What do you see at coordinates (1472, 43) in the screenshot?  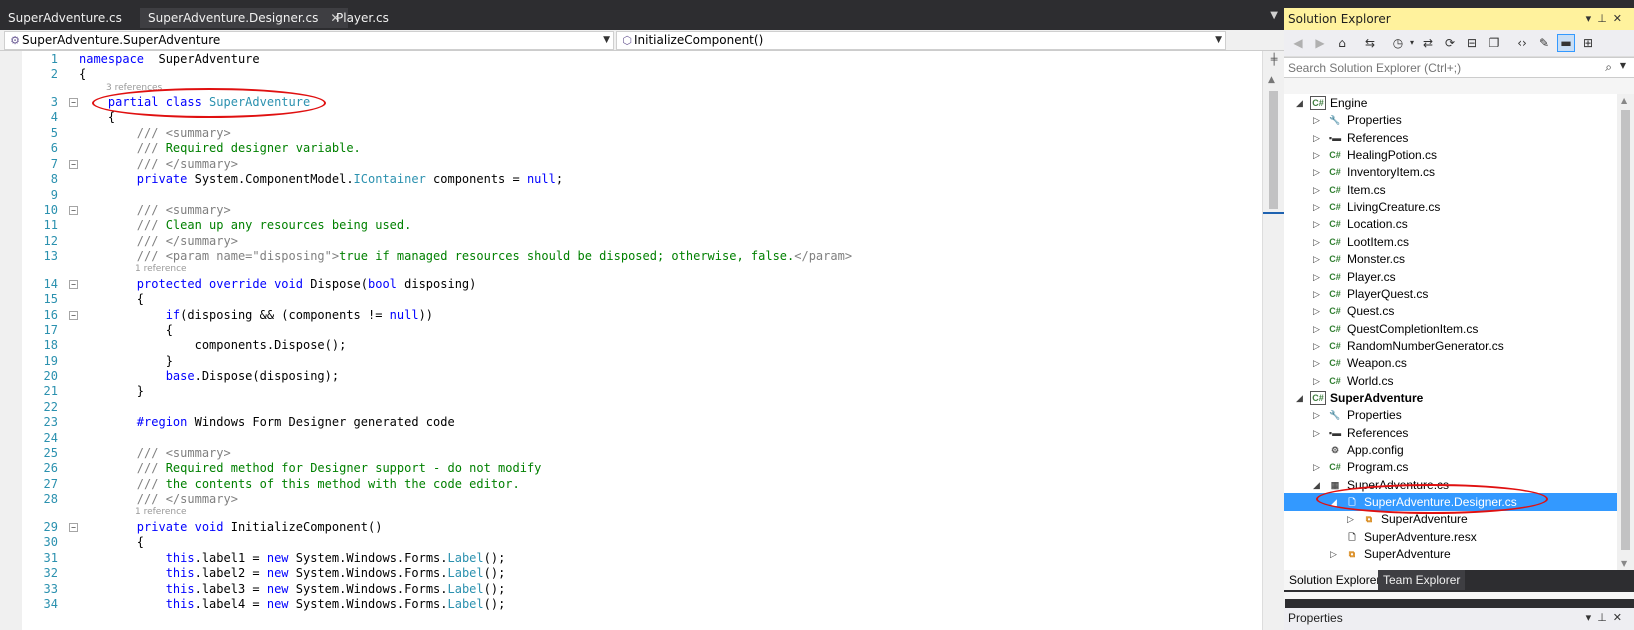 I see `collapse-all-icon: ⊟` at bounding box center [1472, 43].